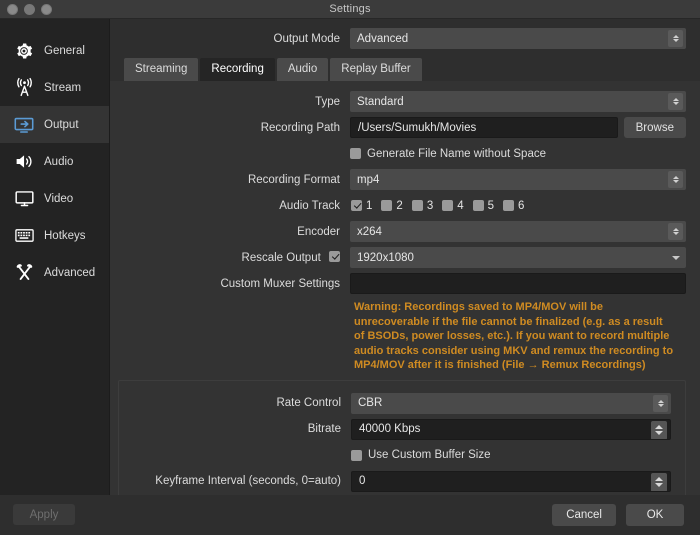 This screenshot has width=700, height=535. I want to click on custom-buffer-checkbox-row: Use Custom Buffer Size, so click(421, 455).